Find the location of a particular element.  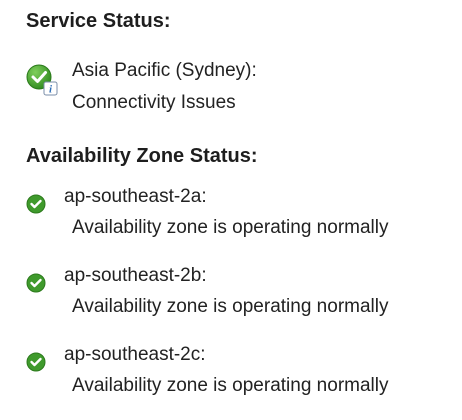

check-with-info-icon: i is located at coordinates (43, 80).